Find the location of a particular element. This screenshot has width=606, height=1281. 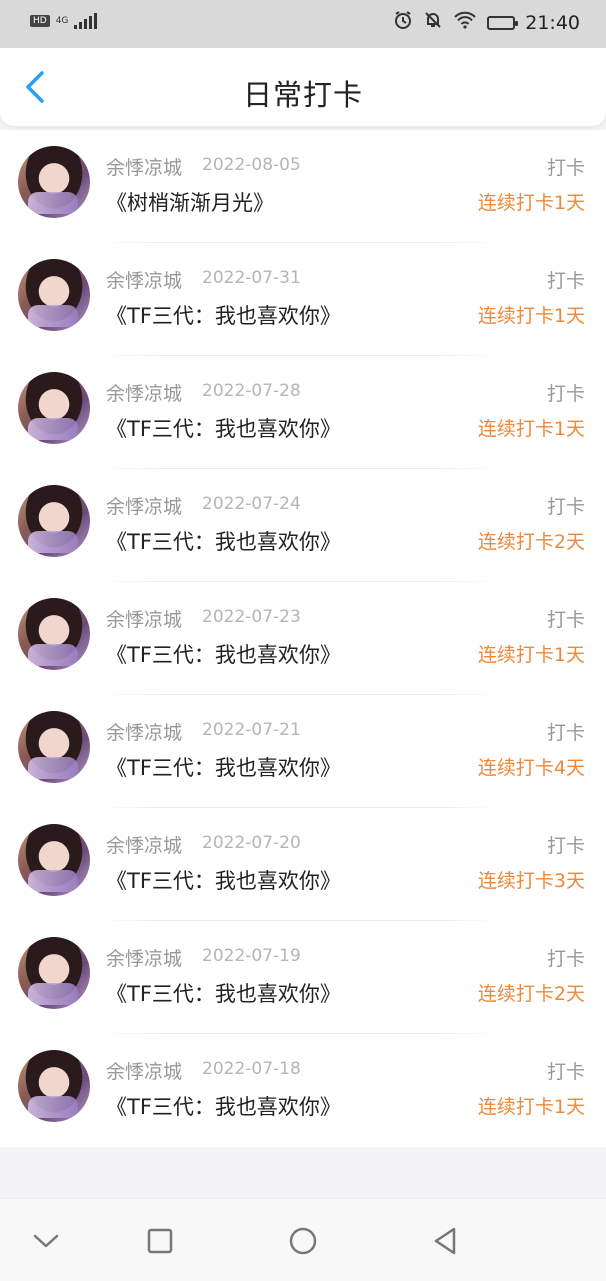

checkin-date: 2022-07-28 is located at coordinates (251, 391).